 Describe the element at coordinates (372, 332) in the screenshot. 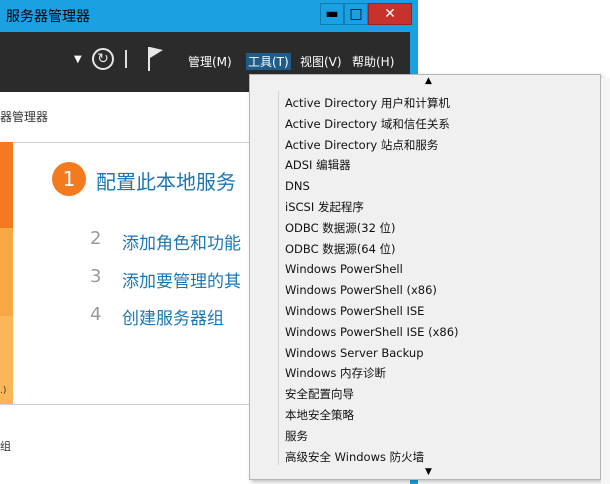

I see `menu-item: Windows PowerShell ISE (x86)` at that location.